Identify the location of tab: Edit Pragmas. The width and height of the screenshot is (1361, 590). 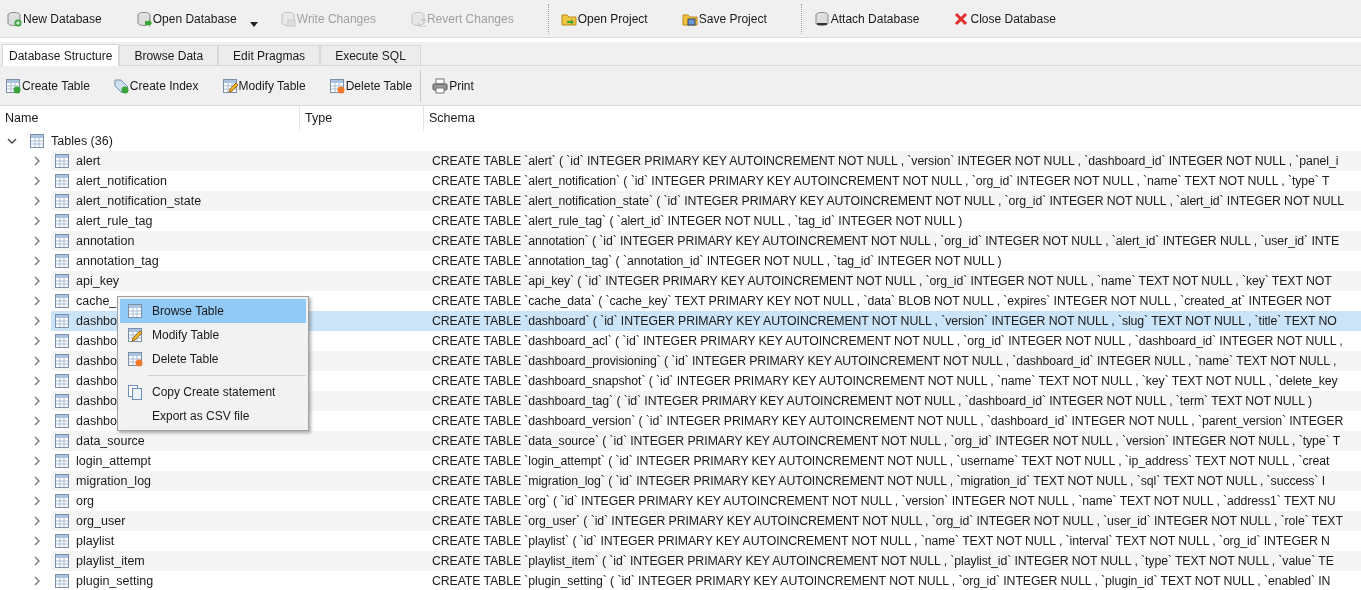
(269, 55).